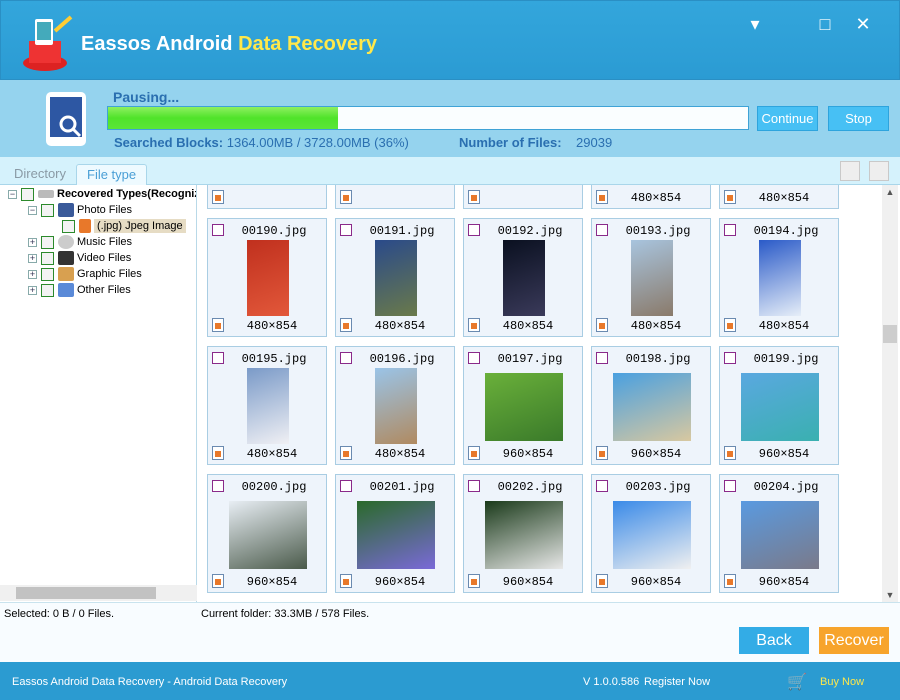 This screenshot has height=700, width=900. I want to click on thumbnail-card: 00199.jpg 960×854, so click(779, 405).